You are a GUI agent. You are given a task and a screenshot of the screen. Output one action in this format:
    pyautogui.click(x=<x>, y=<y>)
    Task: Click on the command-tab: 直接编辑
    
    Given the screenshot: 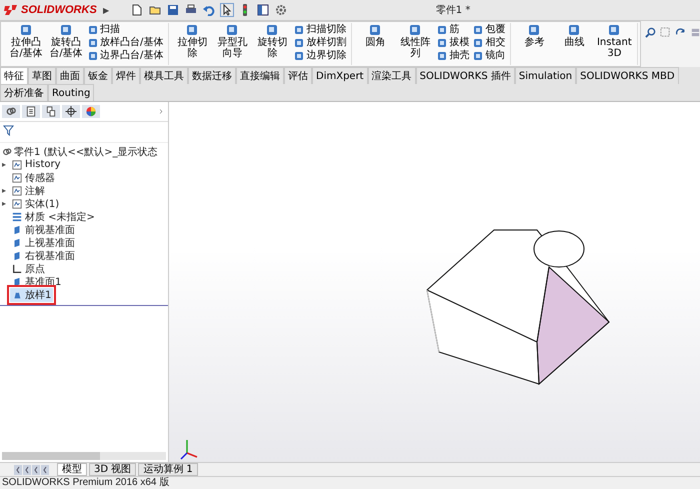 What is the action you would take?
    pyautogui.click(x=260, y=75)
    